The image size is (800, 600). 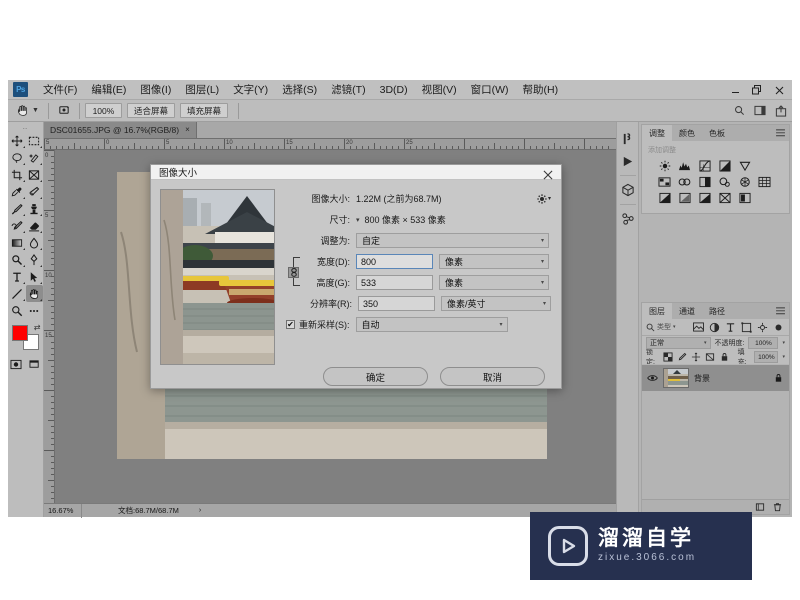 I want to click on horizontal-type-tool, so click(x=17, y=276).